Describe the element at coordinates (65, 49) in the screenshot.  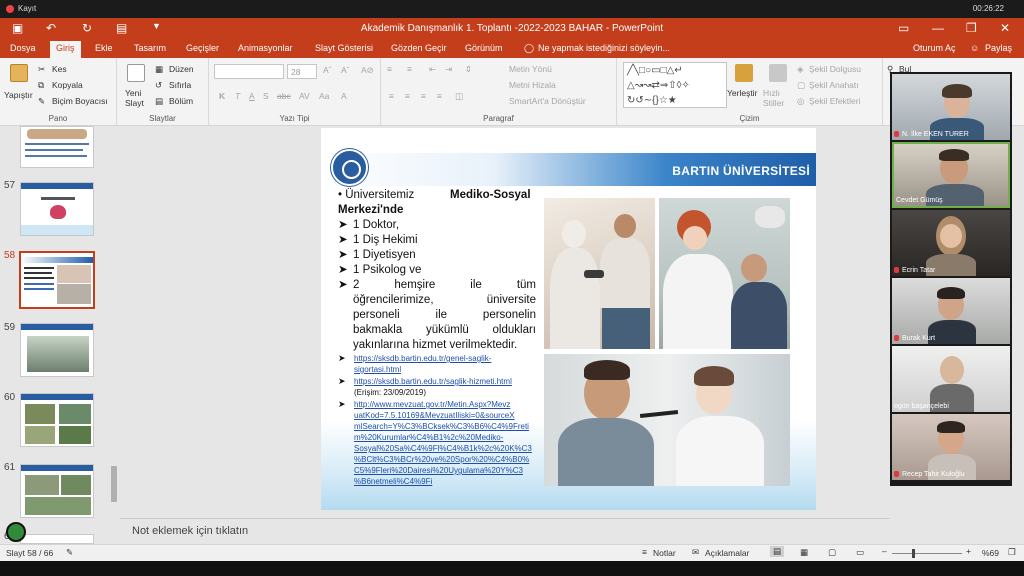
I see `tab-home: Giriş` at that location.